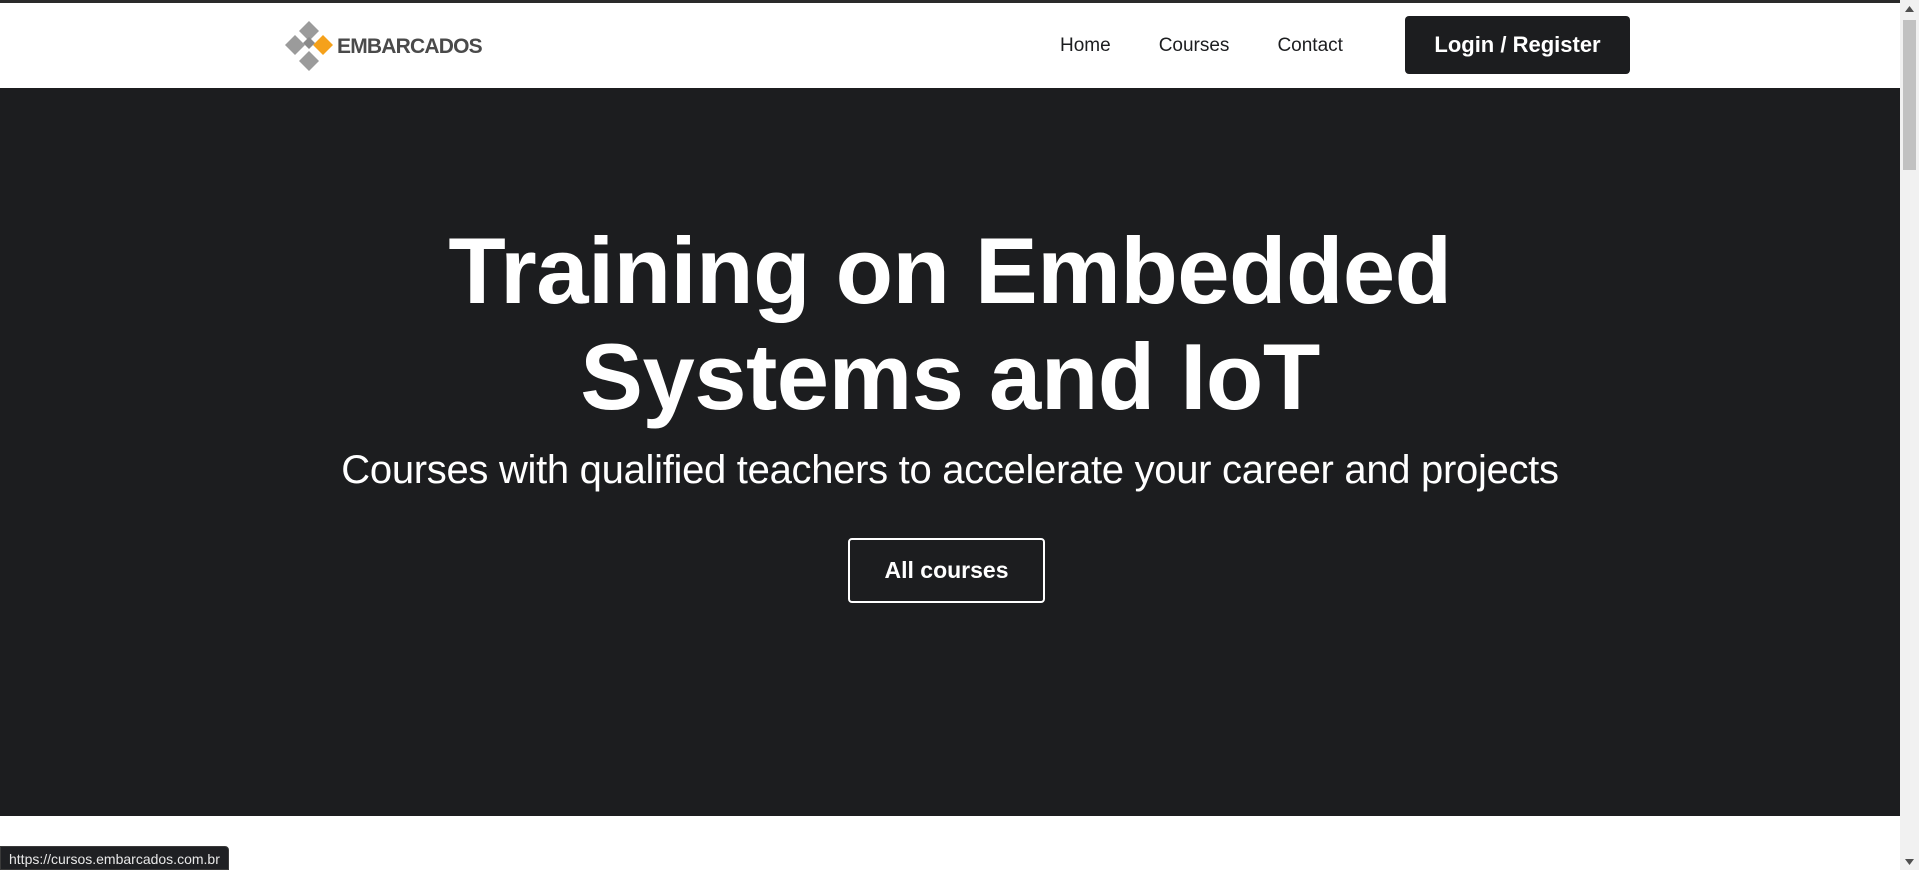 The height and width of the screenshot is (870, 1919). Describe the element at coordinates (114, 858) in the screenshot. I see `link-status-bar: https://cursos.embarcados.com.br` at that location.